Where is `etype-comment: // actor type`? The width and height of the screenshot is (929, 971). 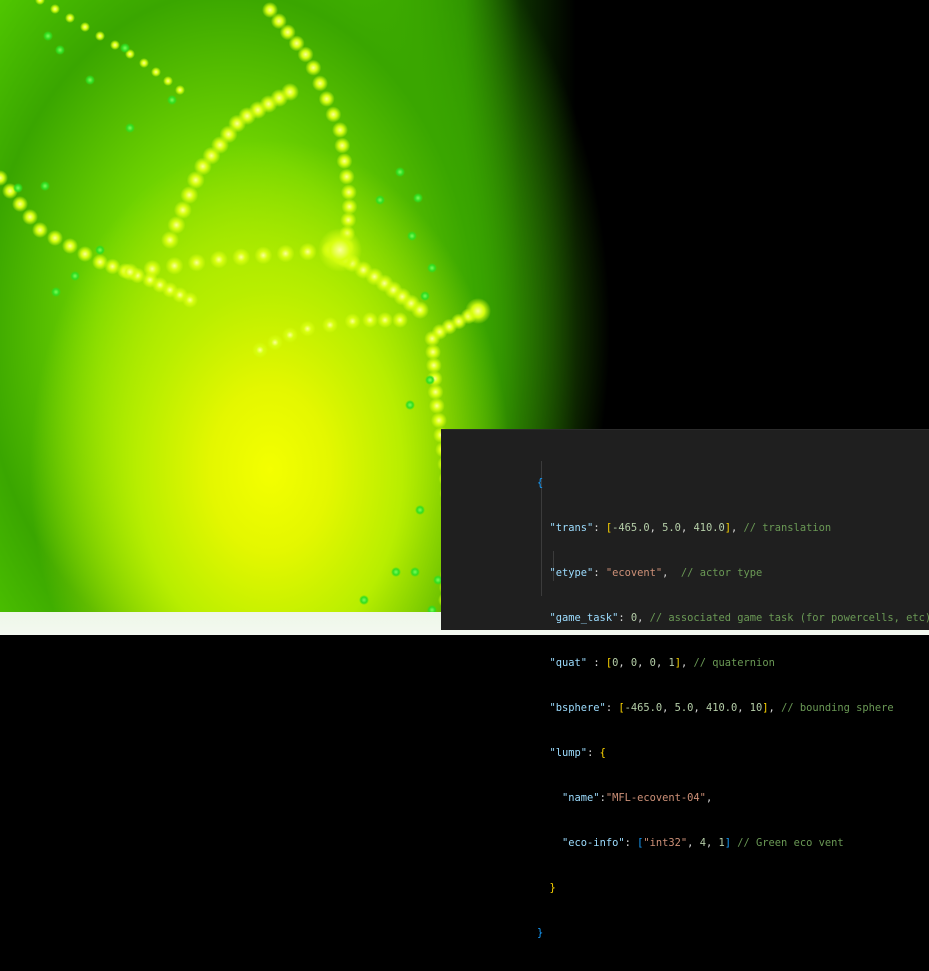
etype-comment: // actor type is located at coordinates (721, 573).